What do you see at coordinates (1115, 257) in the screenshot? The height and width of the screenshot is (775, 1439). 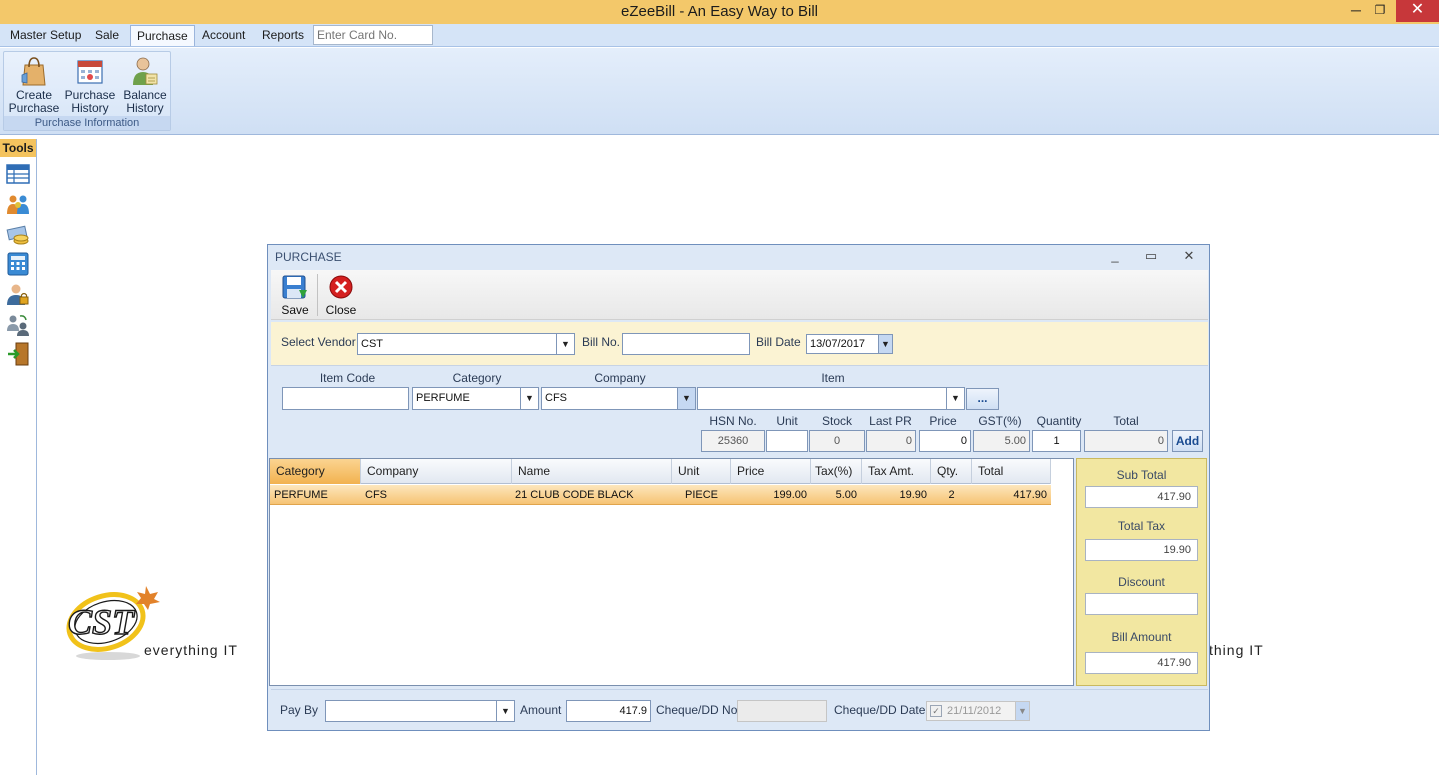 I see `dialog-minimize-button: _` at bounding box center [1115, 257].